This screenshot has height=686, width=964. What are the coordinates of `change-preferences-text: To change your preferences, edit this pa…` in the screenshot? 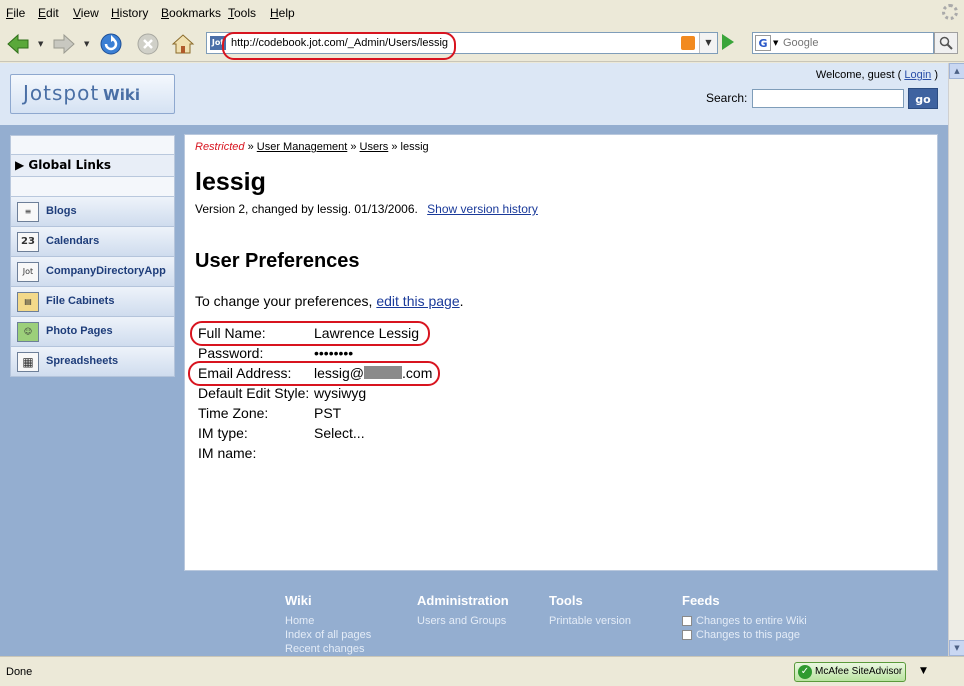 It's located at (329, 301).